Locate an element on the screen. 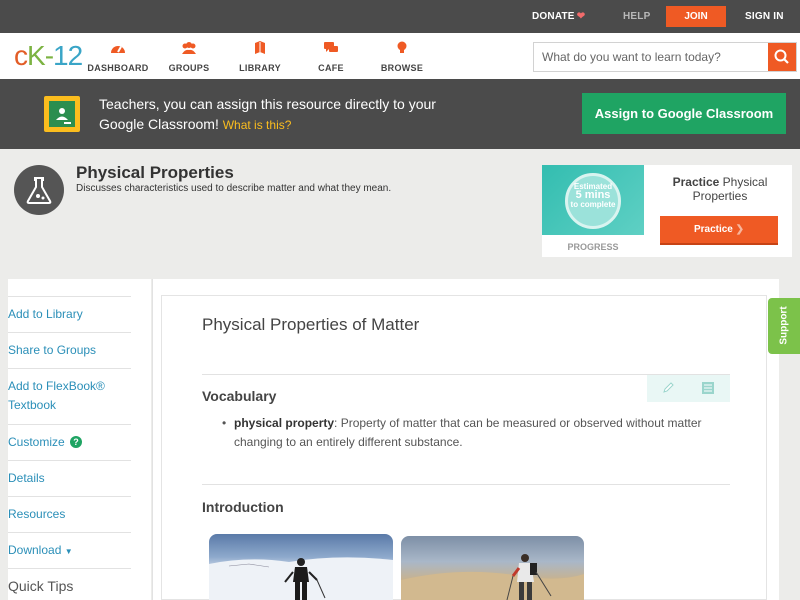 The width and height of the screenshot is (800, 600). chevron-right-icon: ❯ is located at coordinates (740, 229).